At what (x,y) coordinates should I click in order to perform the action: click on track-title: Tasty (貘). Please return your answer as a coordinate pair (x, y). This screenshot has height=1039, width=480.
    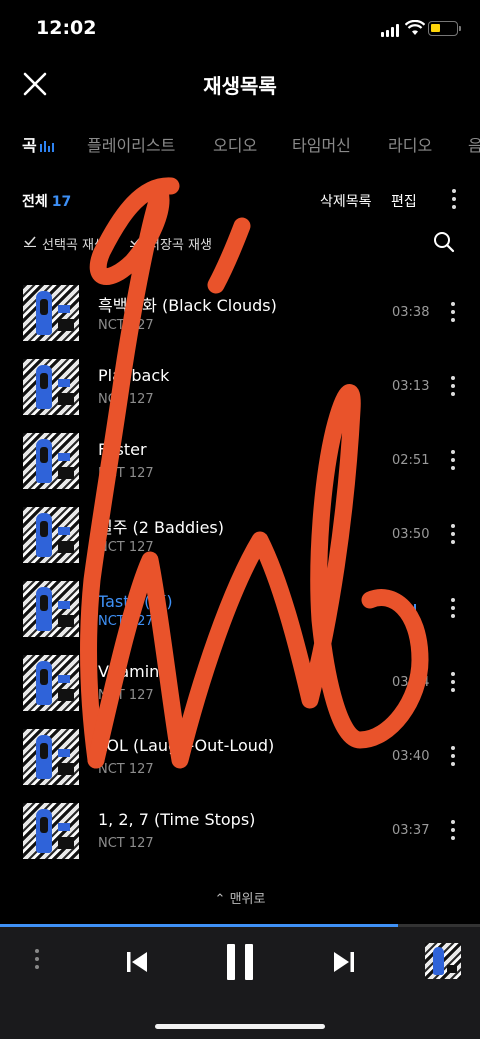
    Looking at the image, I should click on (135, 601).